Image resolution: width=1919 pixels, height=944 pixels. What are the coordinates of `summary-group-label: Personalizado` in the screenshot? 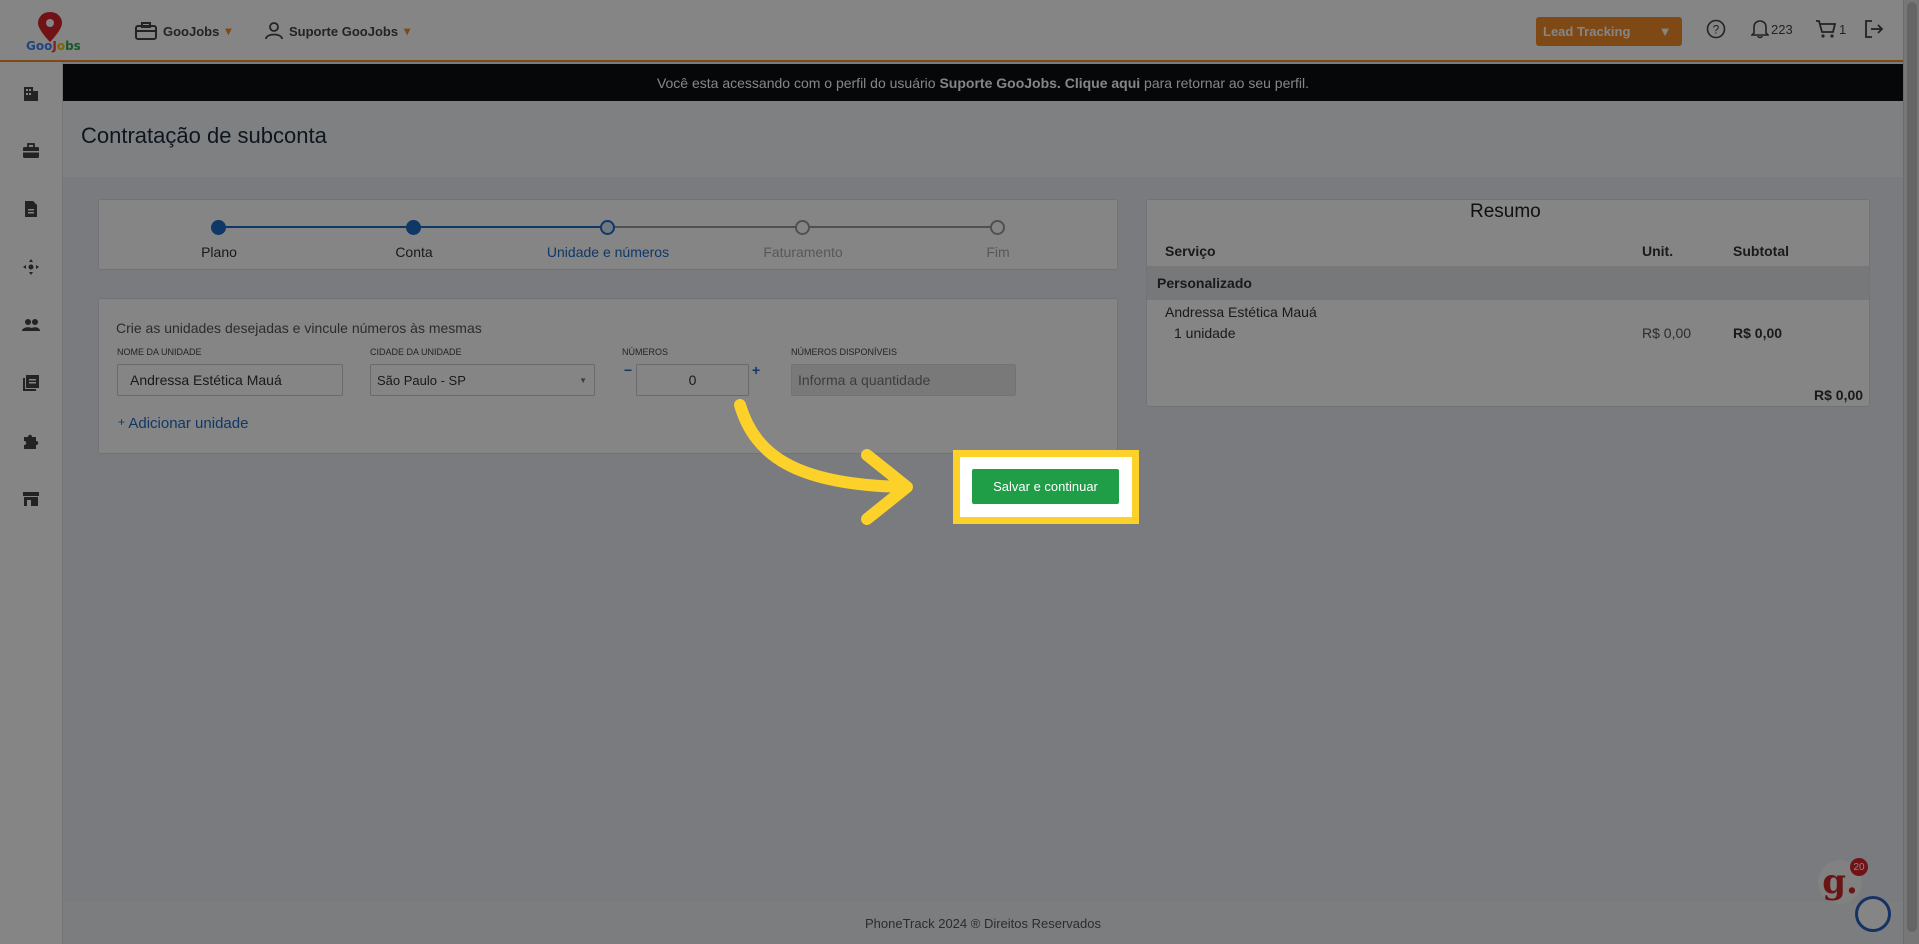 It's located at (1204, 283).